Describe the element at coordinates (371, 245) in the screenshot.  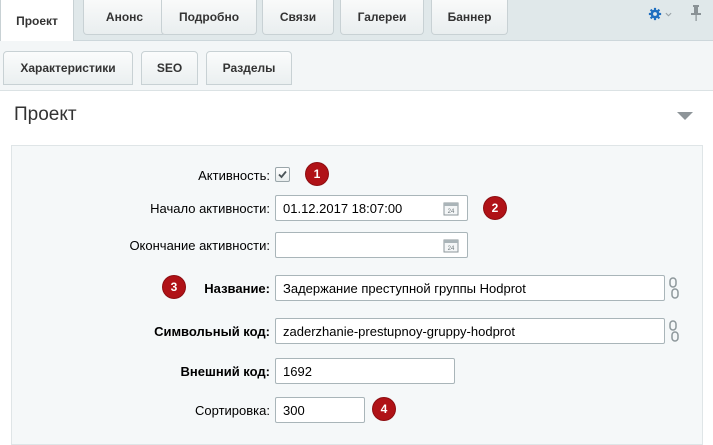
I see `end-date-input` at that location.